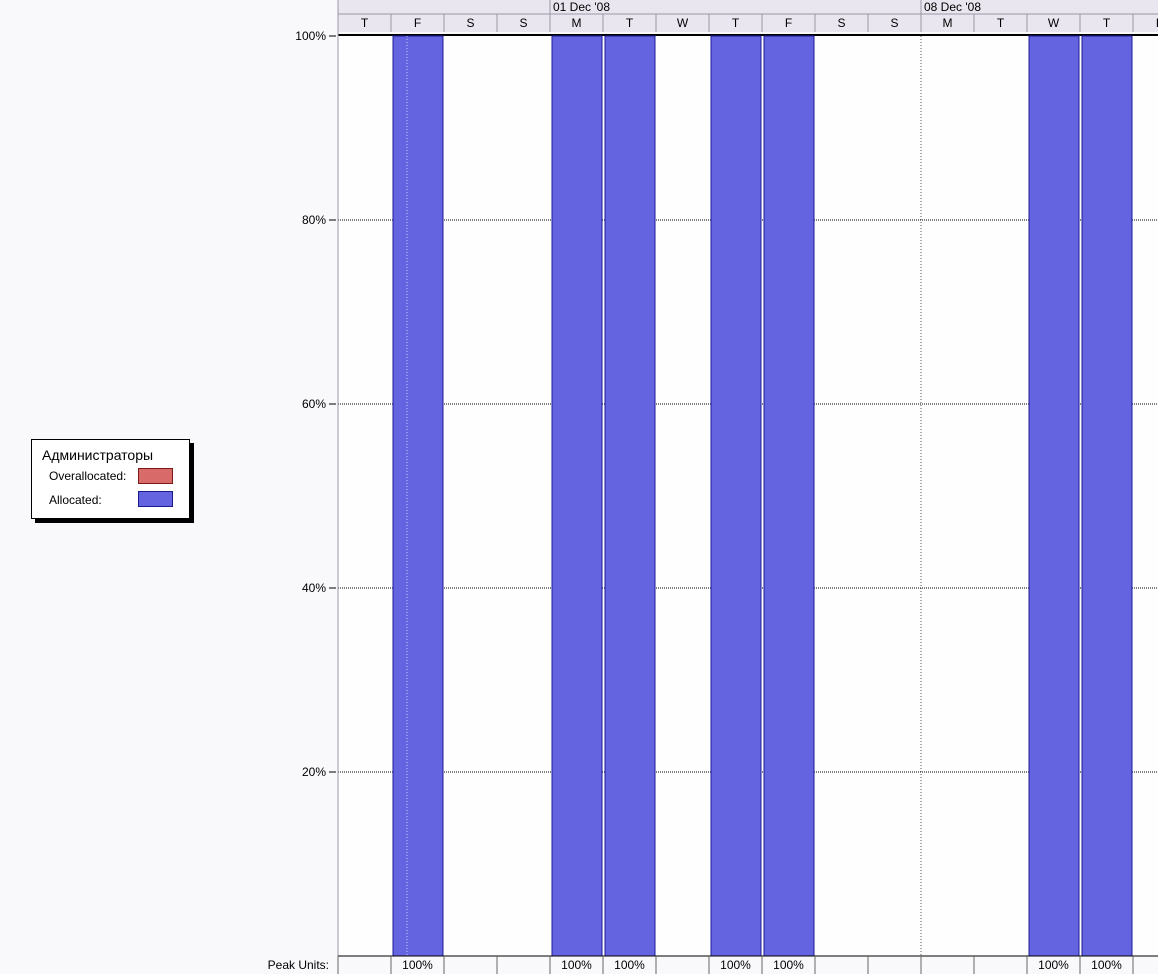 The width and height of the screenshot is (1158, 974). I want to click on y-tick-label: 40%, so click(314, 588).